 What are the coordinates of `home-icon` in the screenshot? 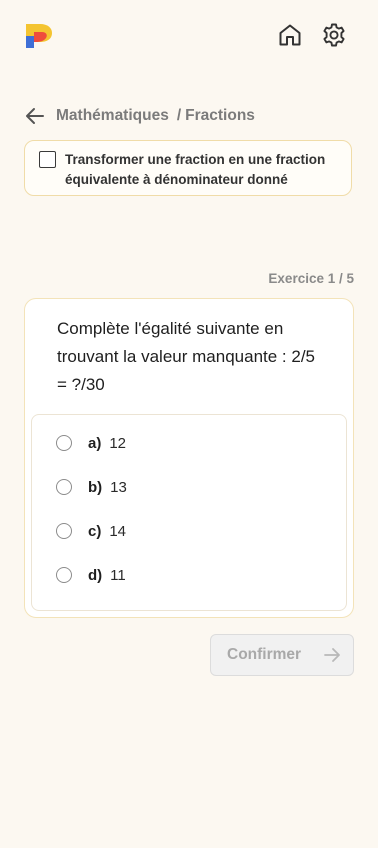 It's located at (290, 35).